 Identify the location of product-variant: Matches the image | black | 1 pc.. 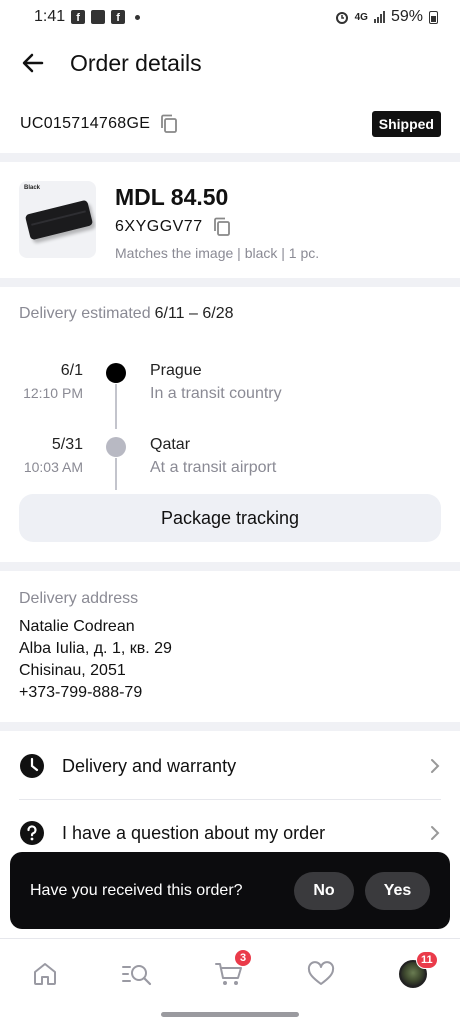
(217, 253).